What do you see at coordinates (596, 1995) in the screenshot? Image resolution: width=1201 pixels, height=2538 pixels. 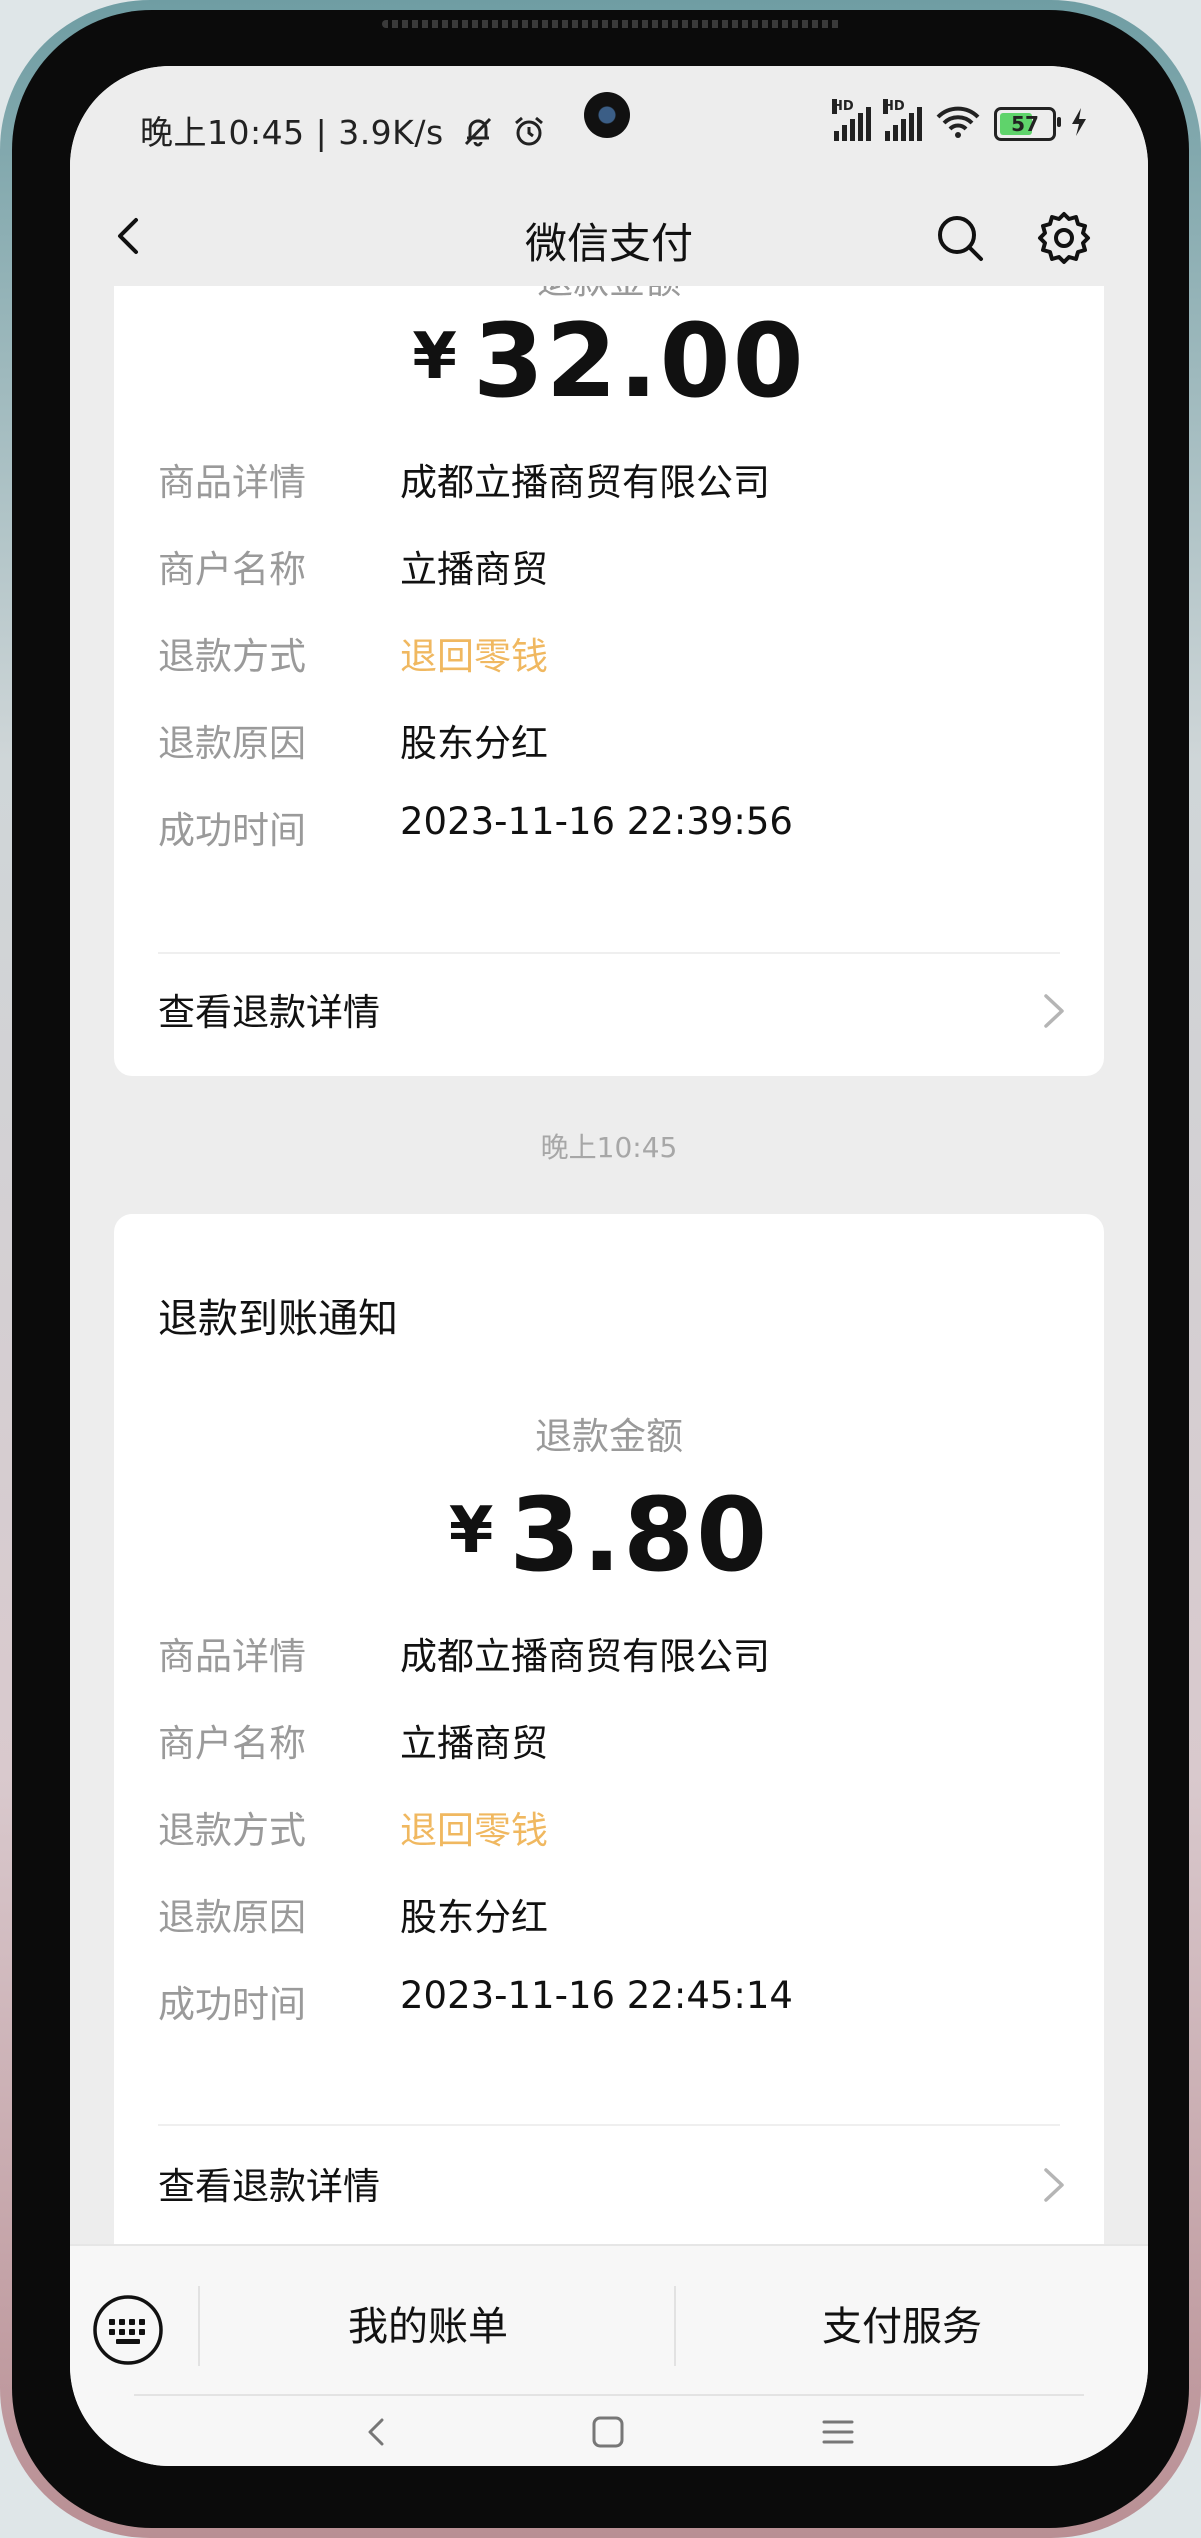 I see `info-value: 2023-11-16 22:45:14` at bounding box center [596, 1995].